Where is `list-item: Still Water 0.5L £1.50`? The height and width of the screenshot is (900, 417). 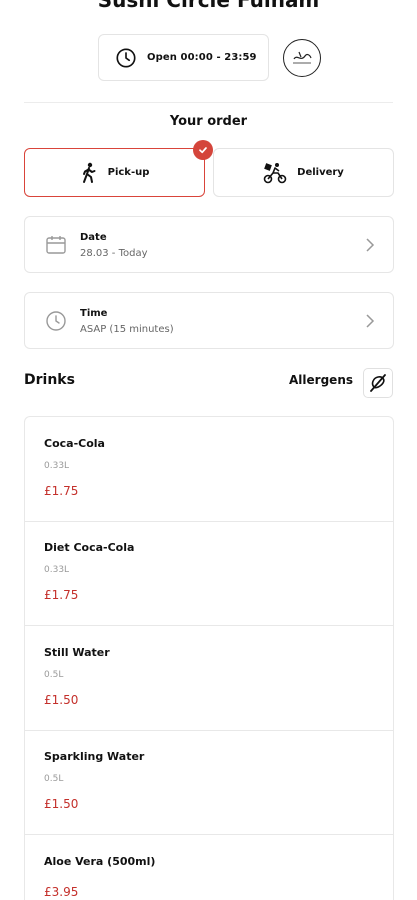
list-item: Still Water 0.5L £1.50 is located at coordinates (209, 678).